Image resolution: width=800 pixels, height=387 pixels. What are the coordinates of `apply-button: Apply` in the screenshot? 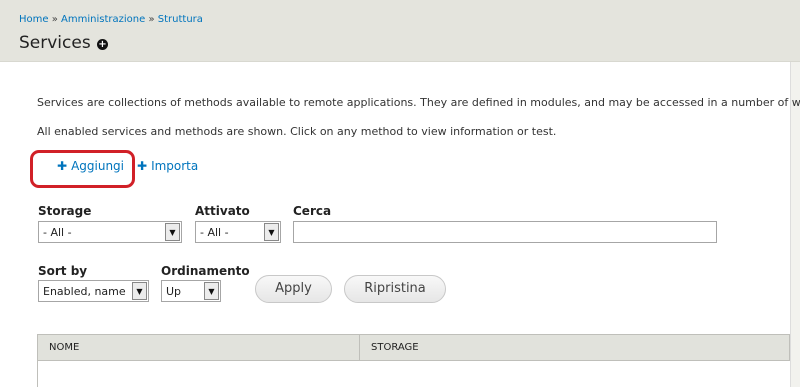 It's located at (293, 289).